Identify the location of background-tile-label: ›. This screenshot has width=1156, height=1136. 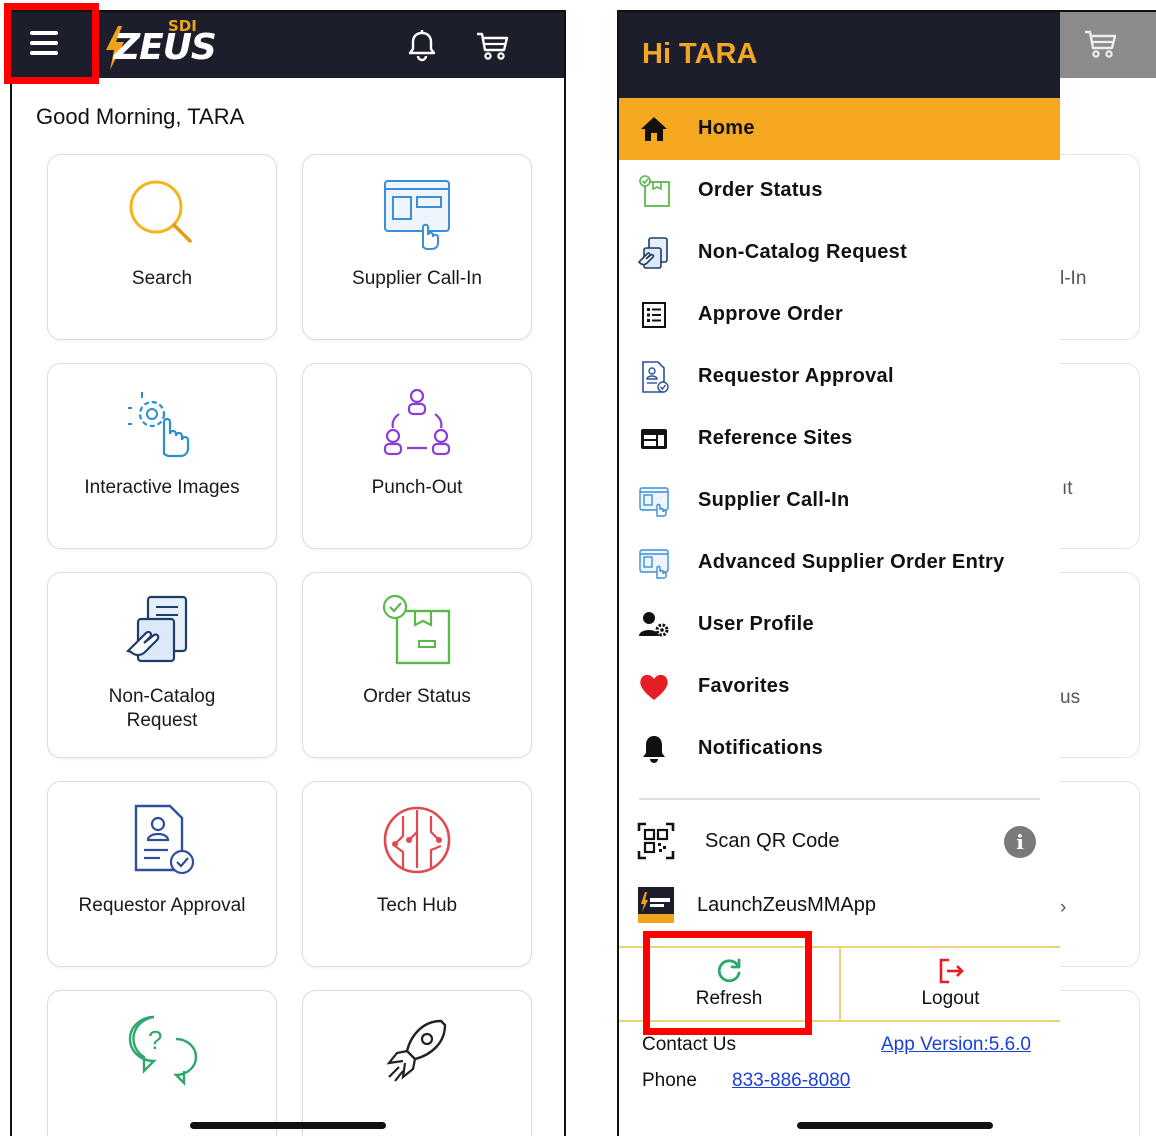
(1063, 907).